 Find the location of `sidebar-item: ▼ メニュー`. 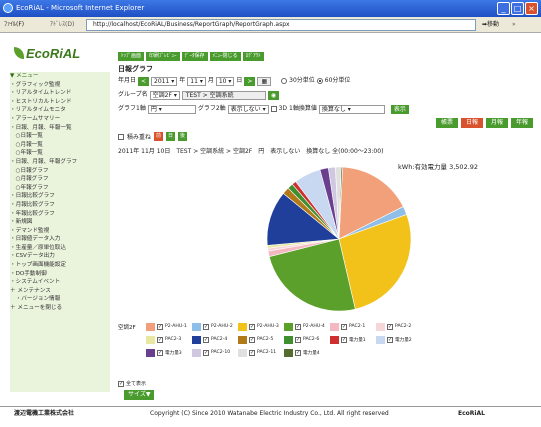

sidebar-item: ▼ メニュー is located at coordinates (60, 76).